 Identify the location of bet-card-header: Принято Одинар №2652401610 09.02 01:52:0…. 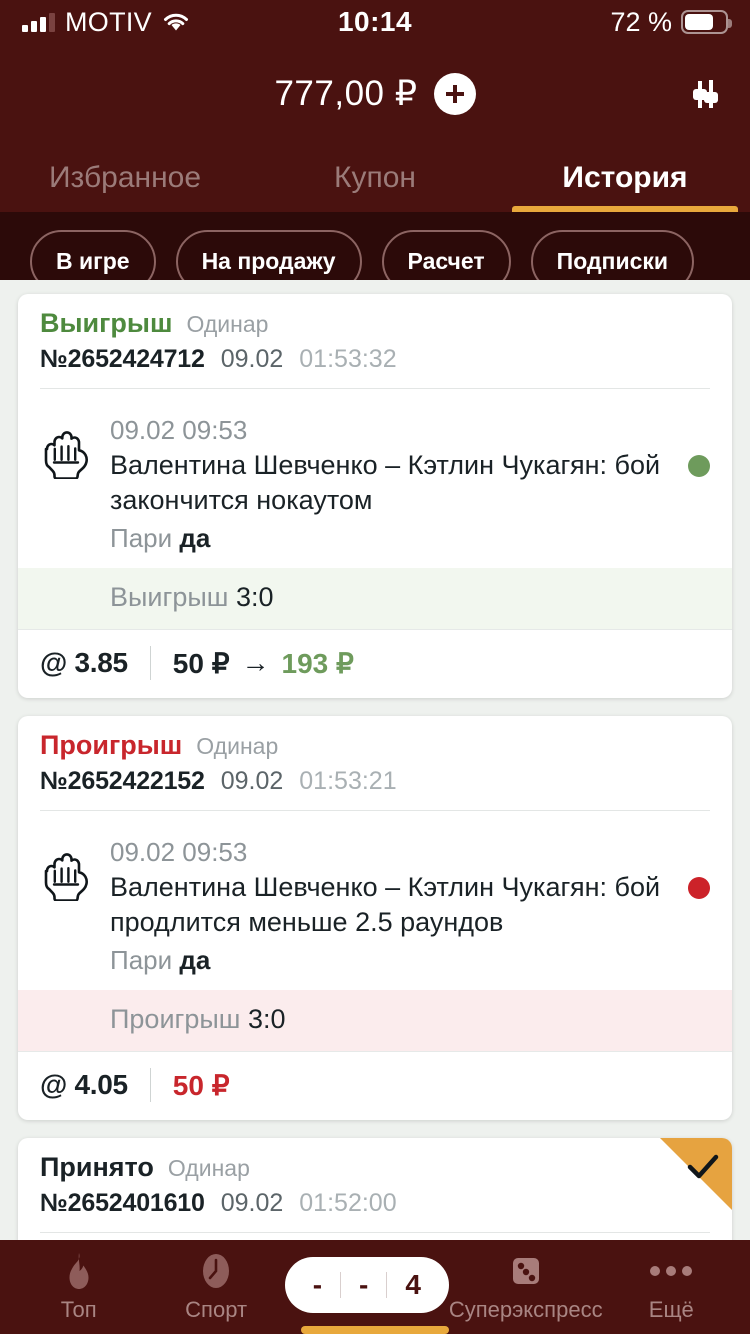
(375, 1188).